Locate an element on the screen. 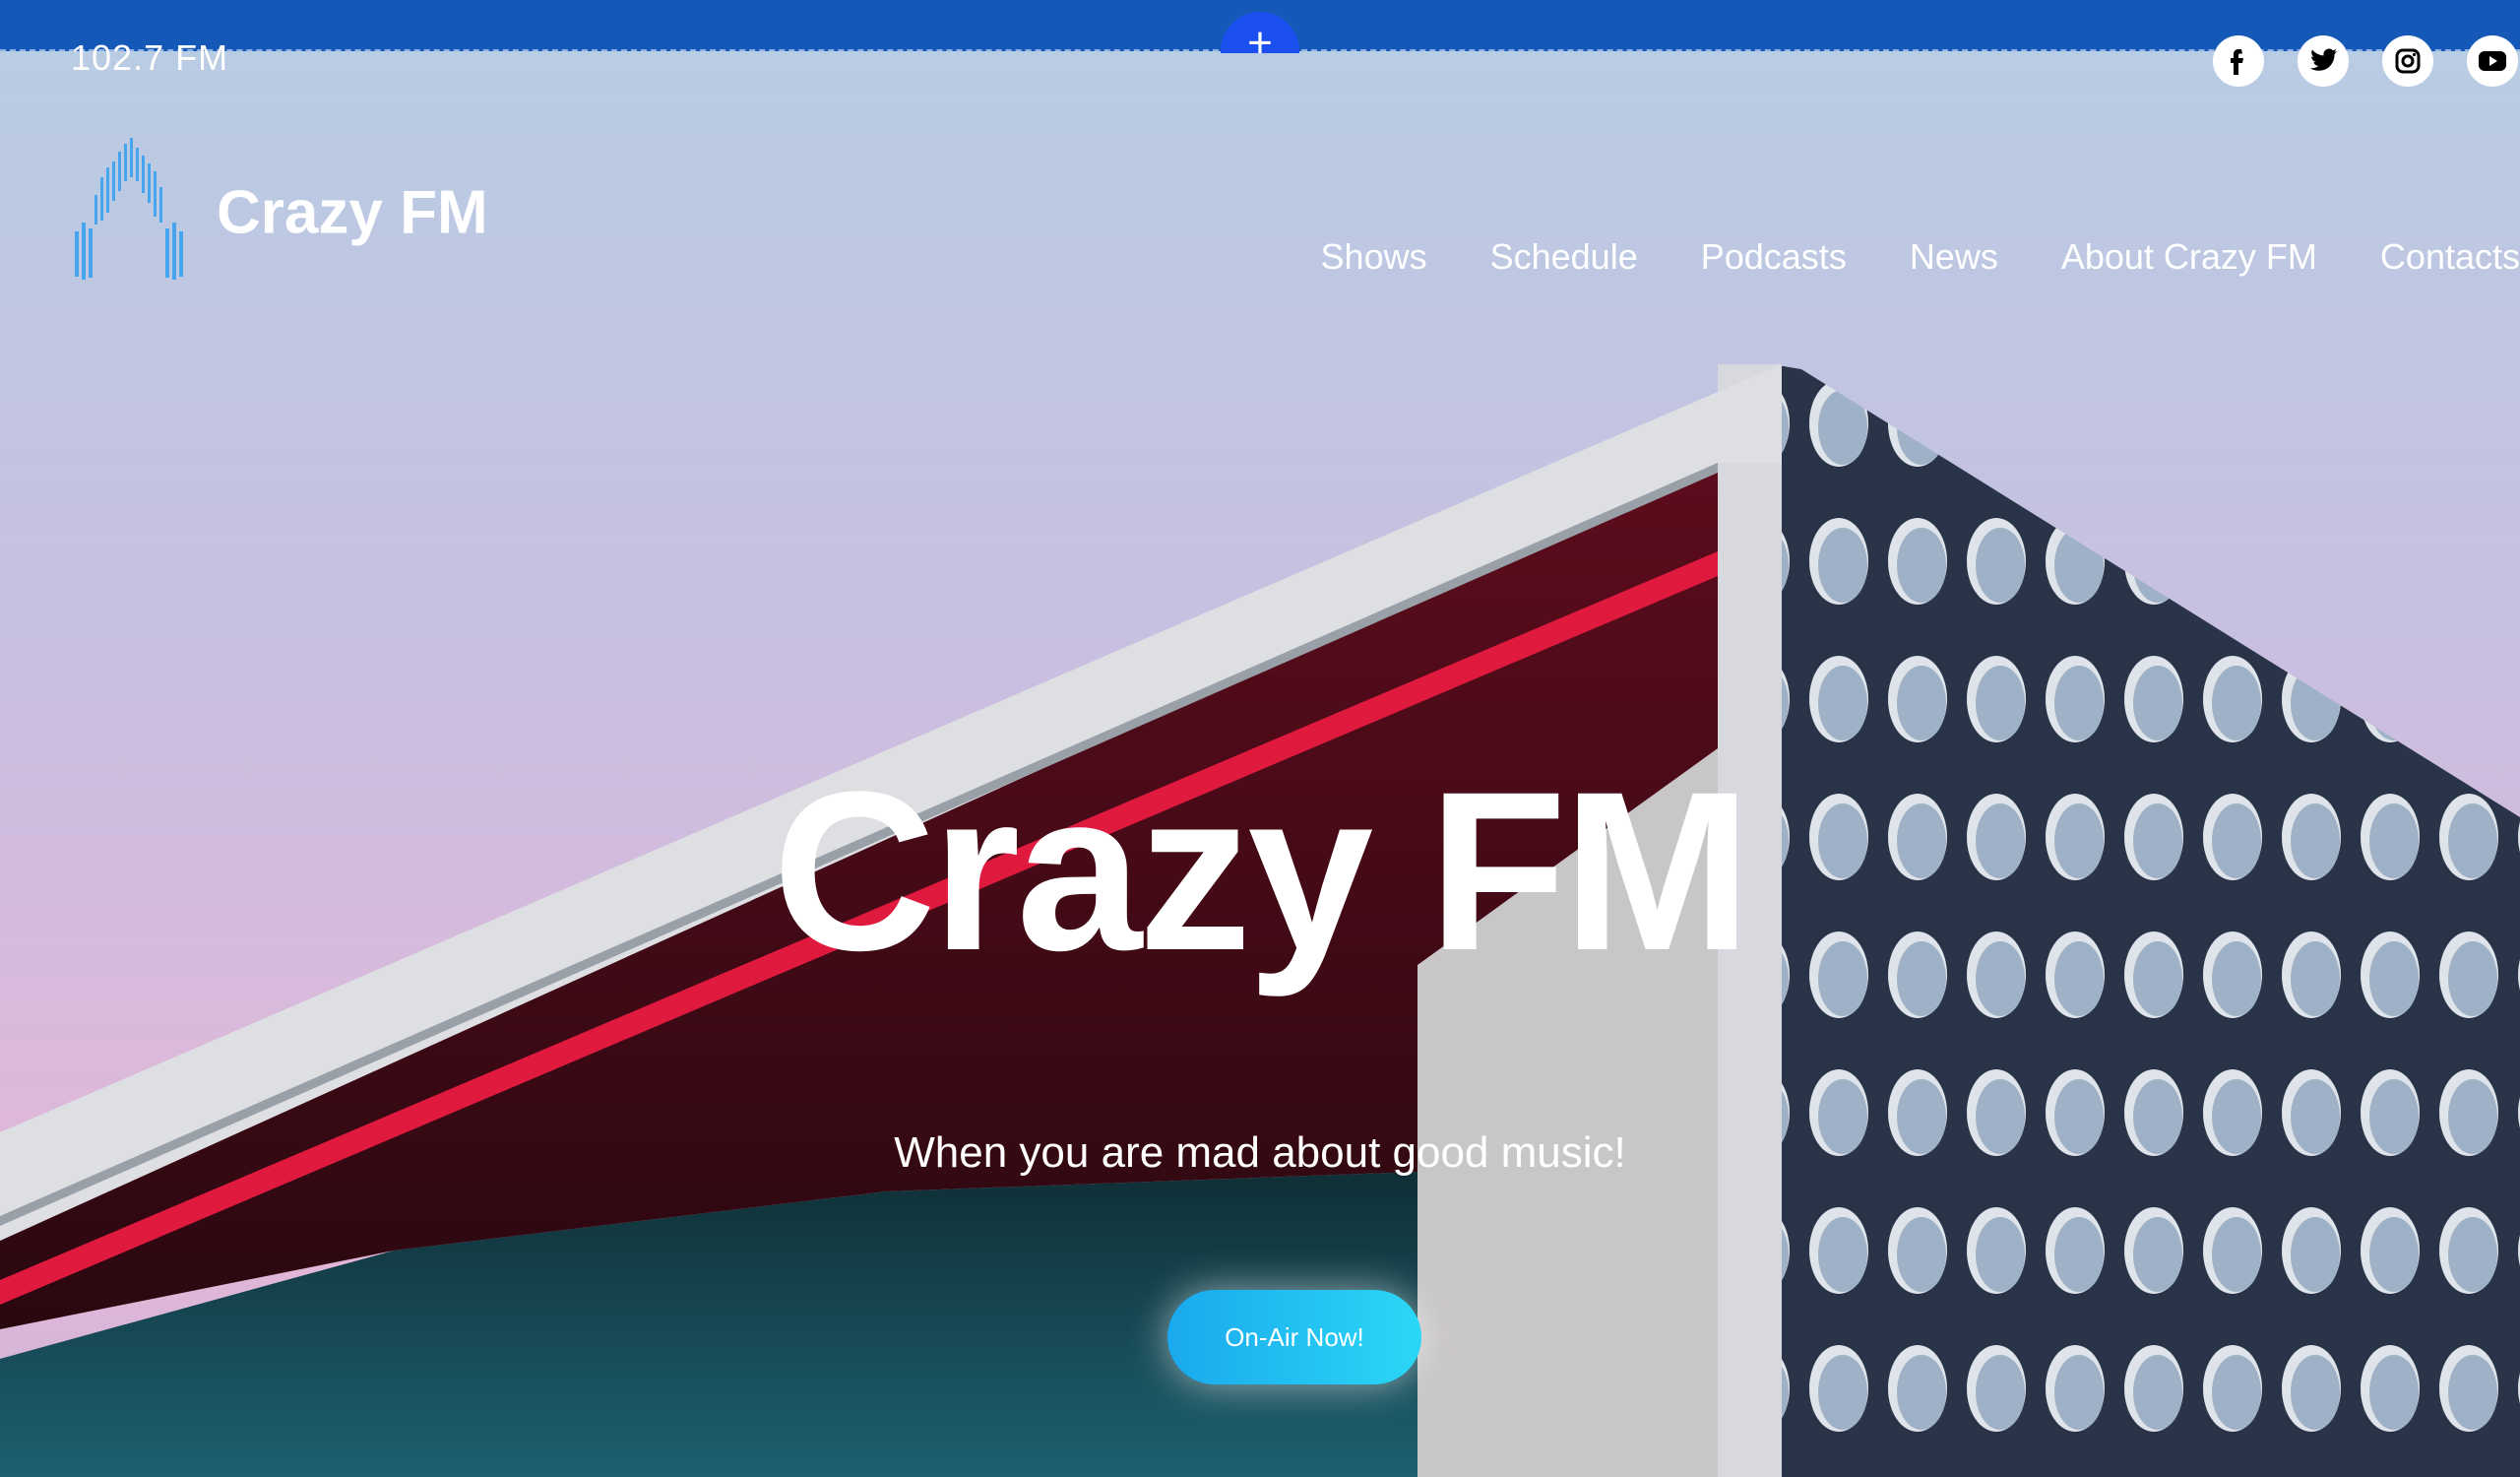  twitter-icon is located at coordinates (2323, 61).